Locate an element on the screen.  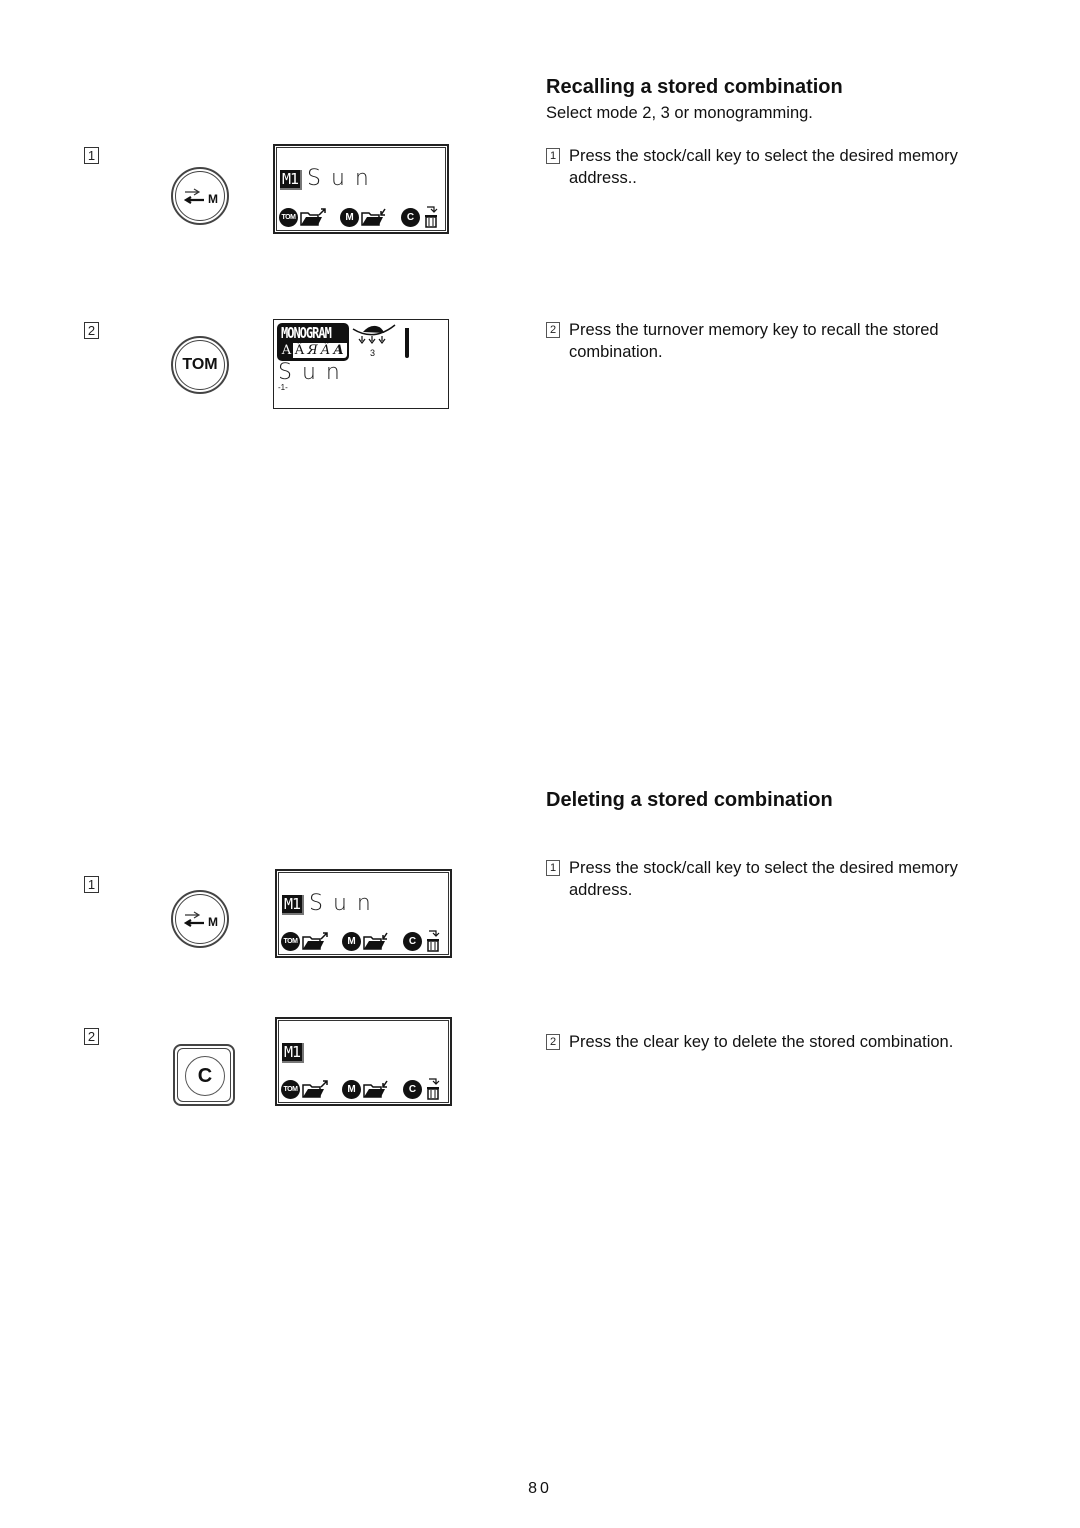
recall-intro: Select mode 2, 3 or monogramming. is located at coordinates (679, 113).